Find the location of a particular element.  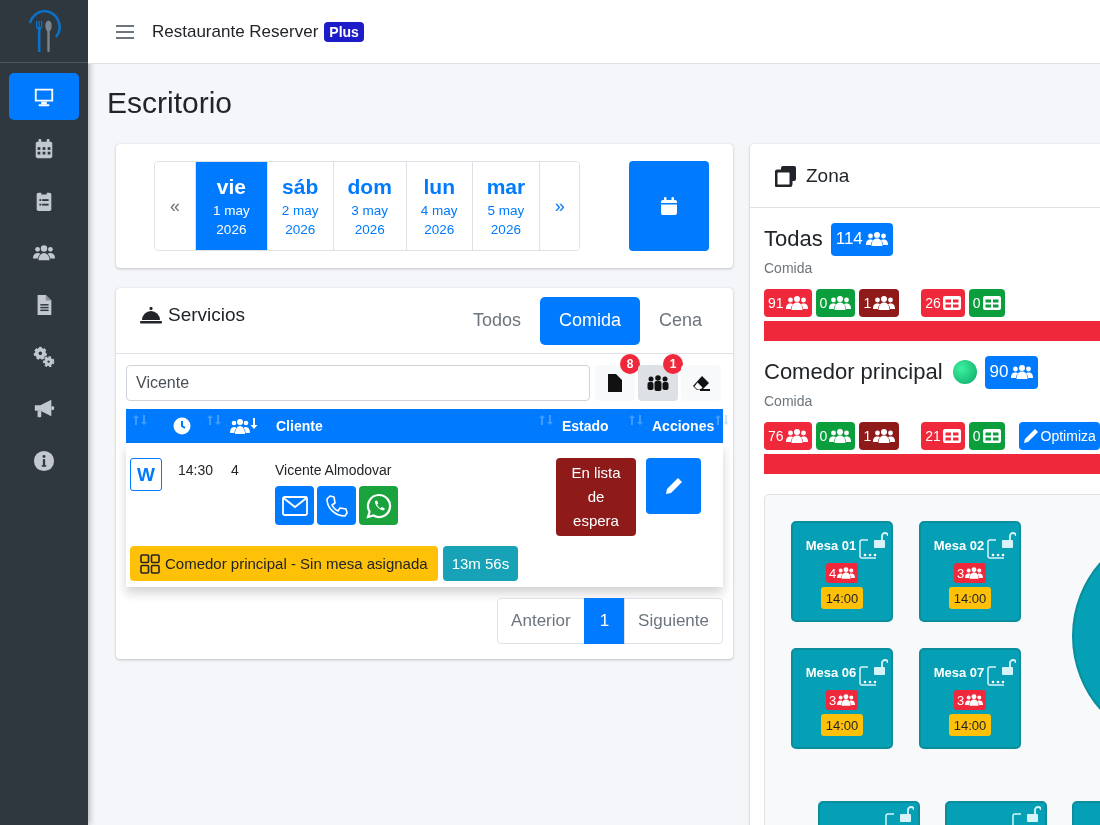

date-option: dom 3 may 2026 is located at coordinates (369, 206).